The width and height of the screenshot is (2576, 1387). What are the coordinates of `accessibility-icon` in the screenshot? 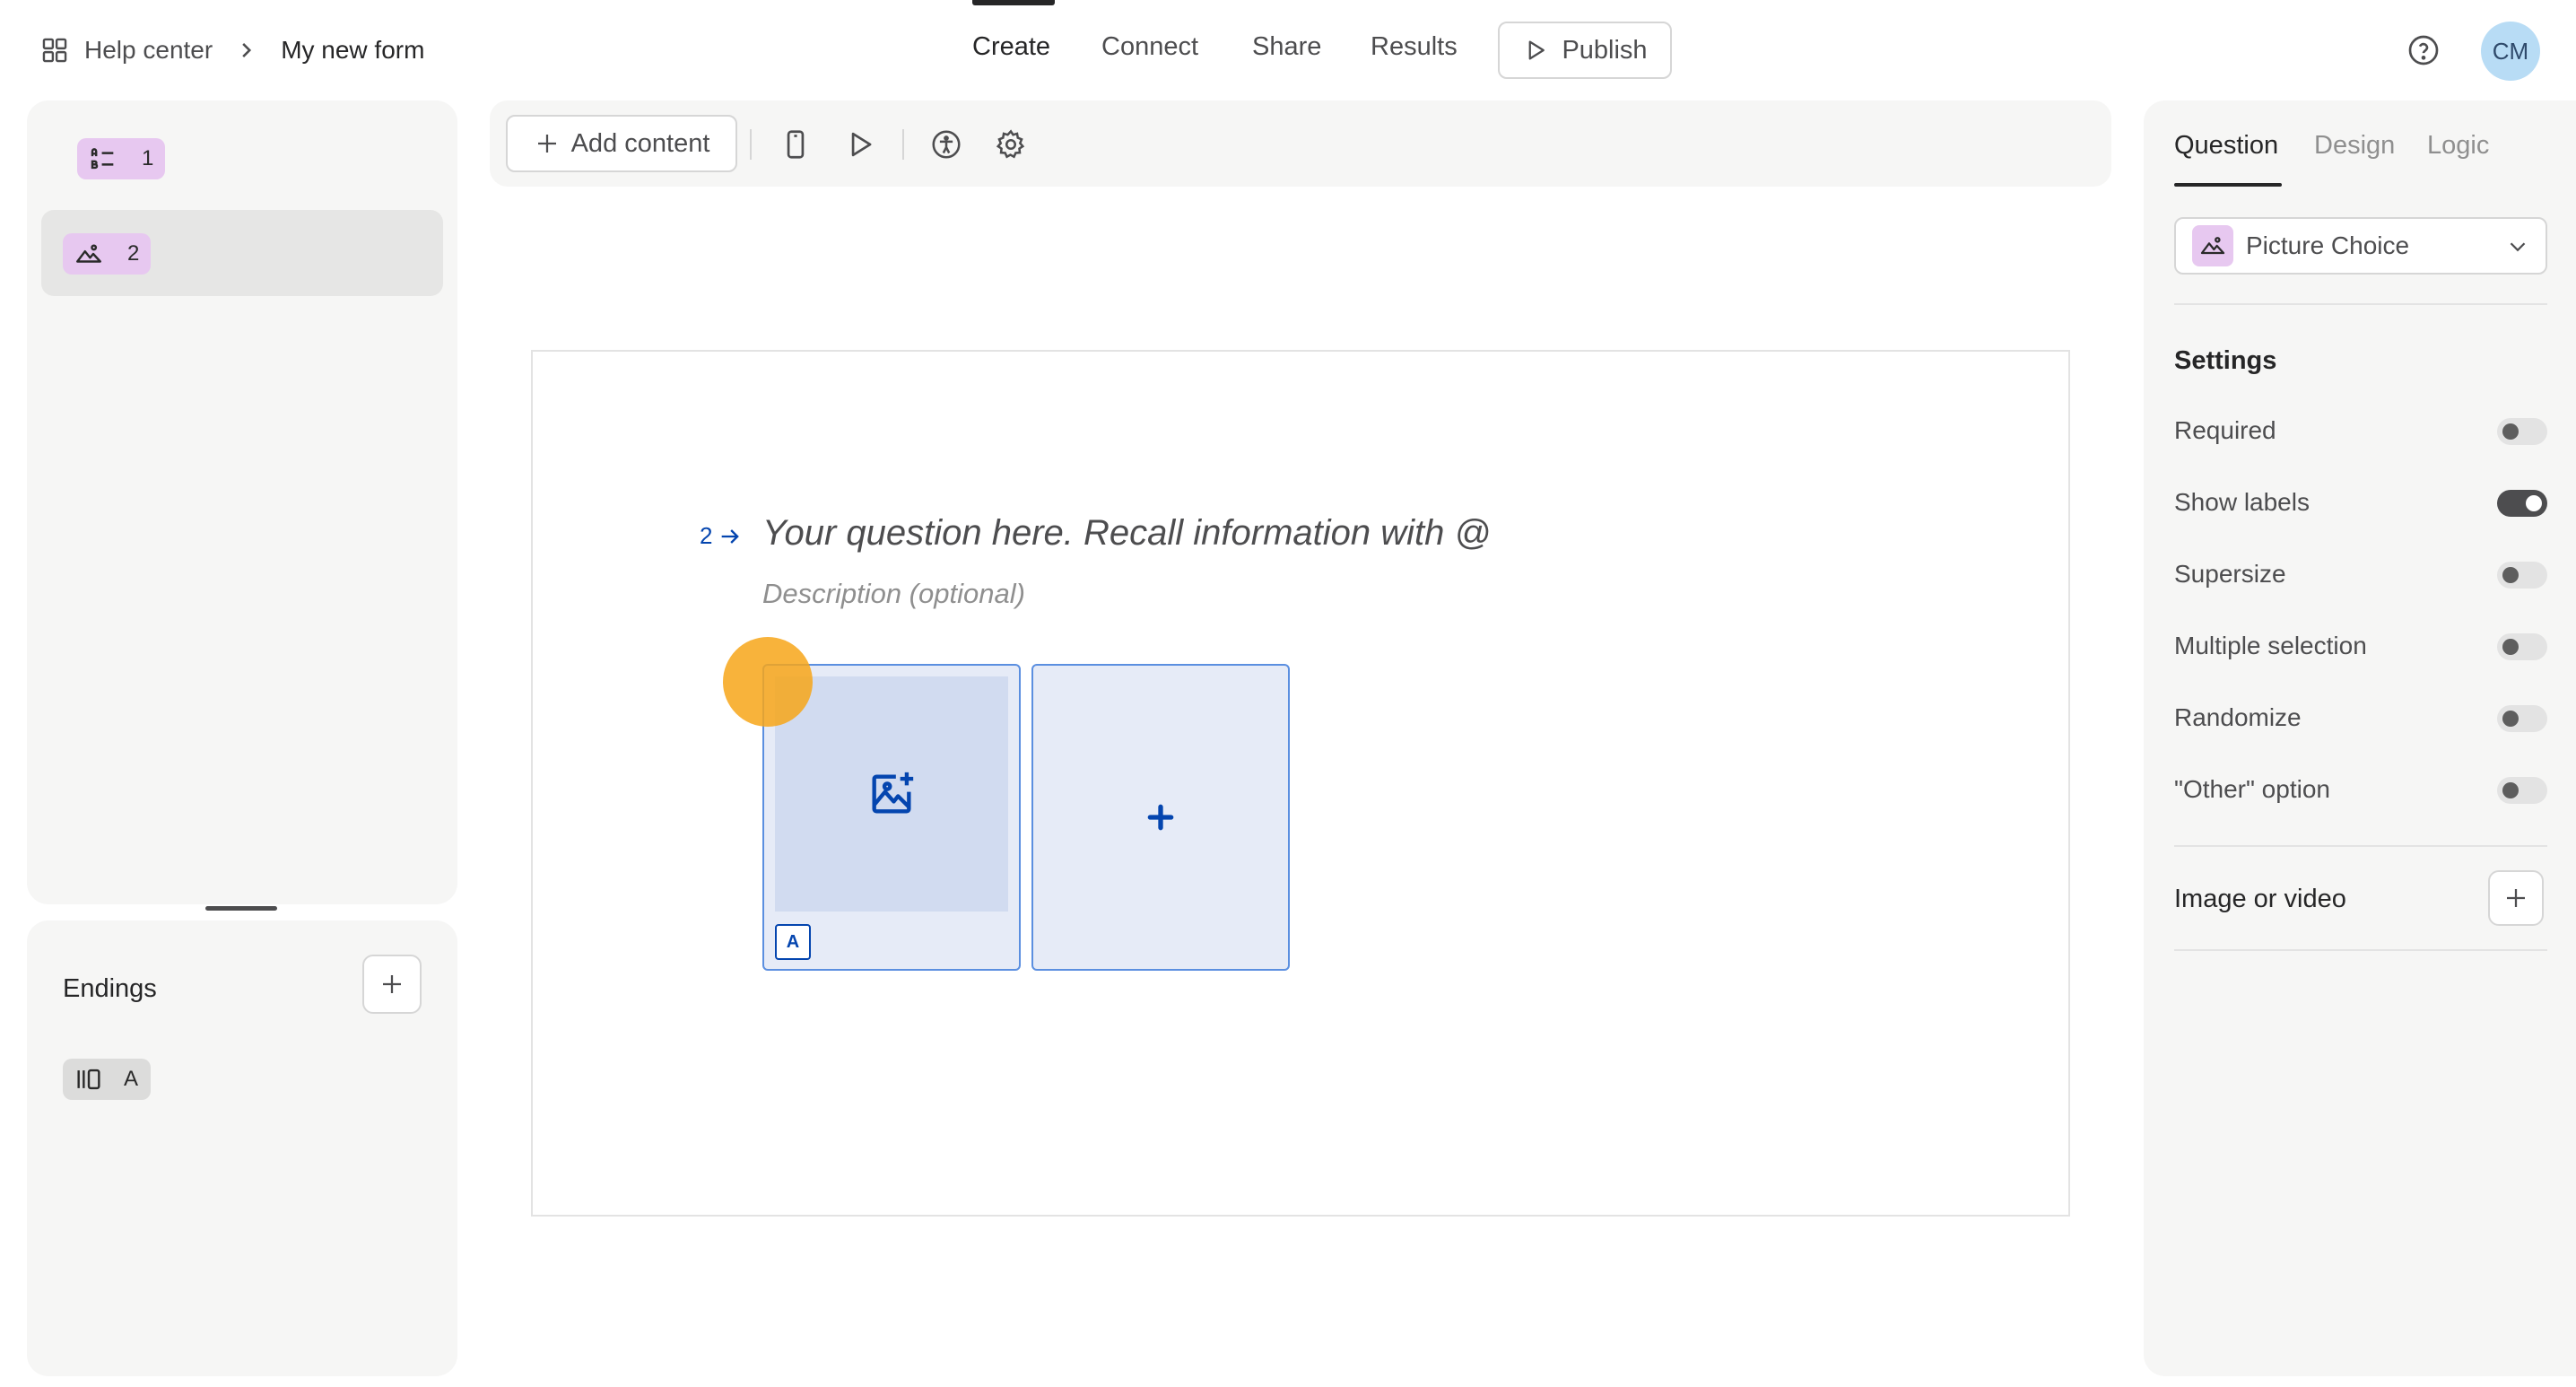 It's located at (946, 144).